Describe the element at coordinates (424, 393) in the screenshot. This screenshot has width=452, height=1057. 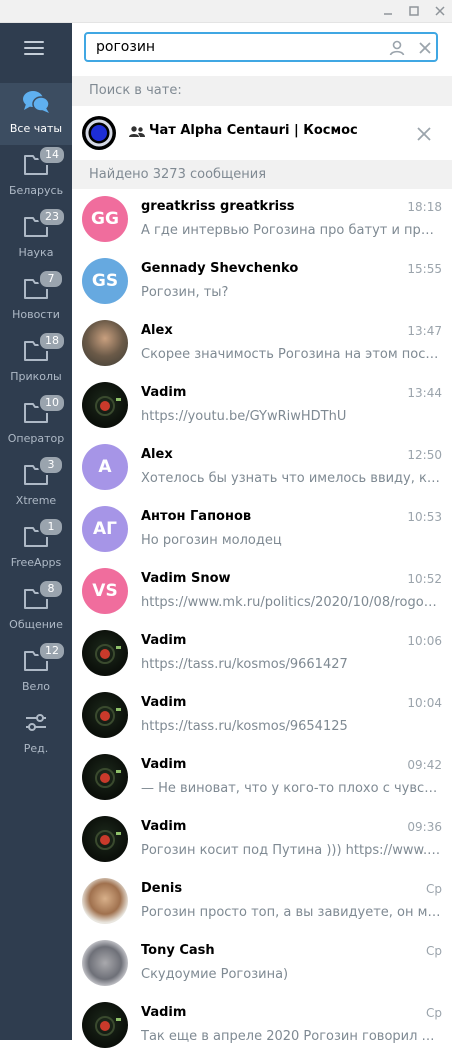
I see `message-time: 13:44` at that location.